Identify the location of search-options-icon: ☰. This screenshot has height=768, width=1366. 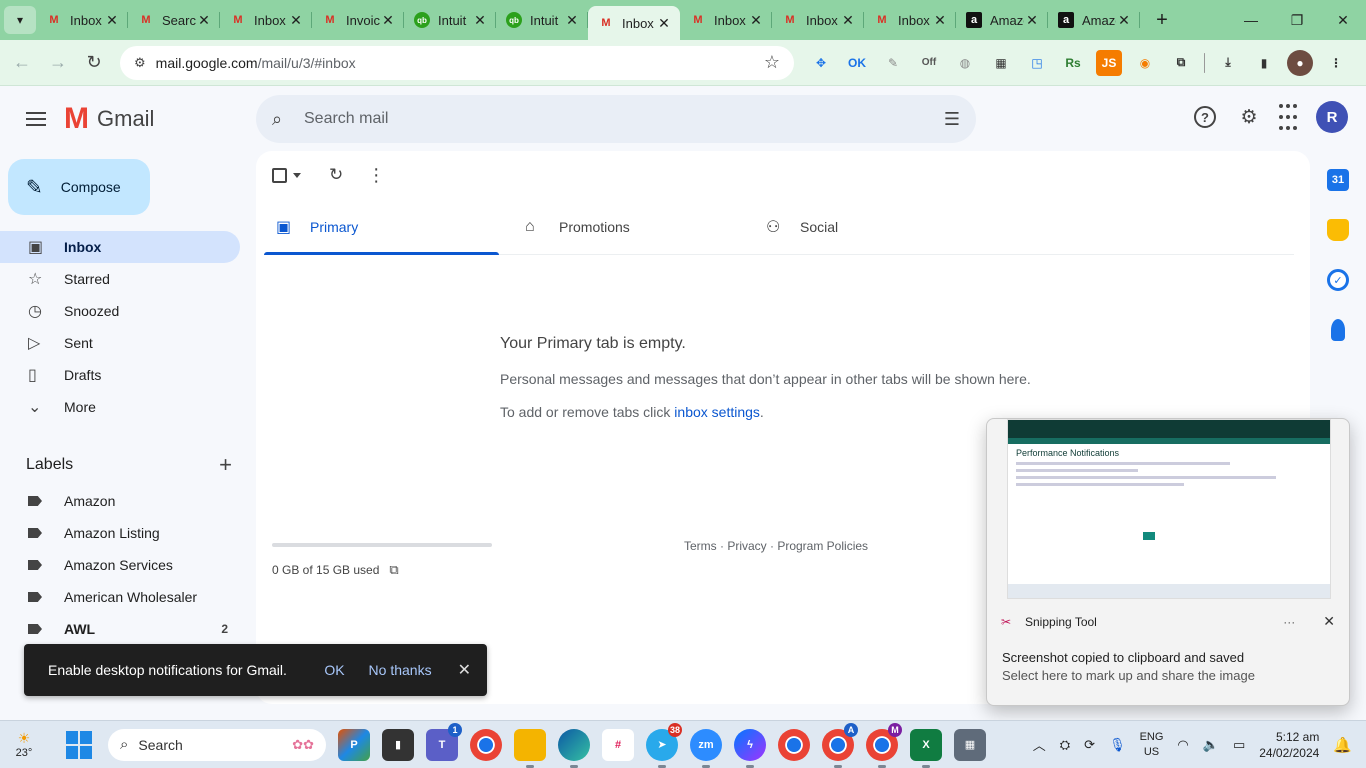
(952, 119).